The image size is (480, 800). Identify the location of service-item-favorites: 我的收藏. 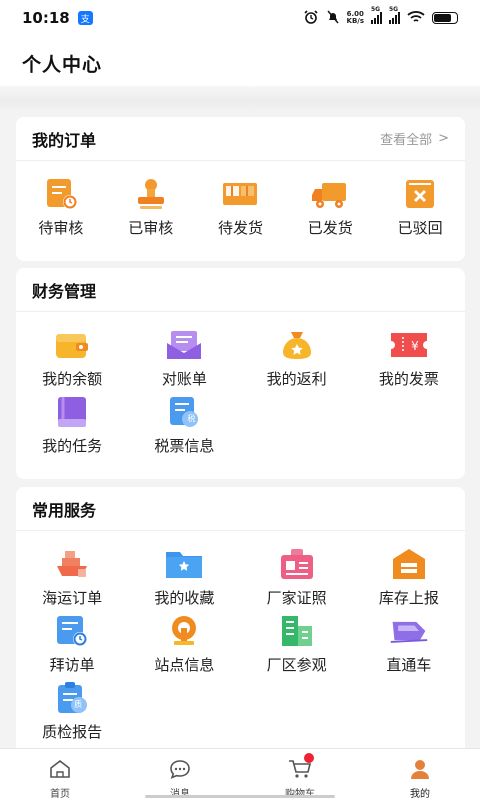
(184, 577).